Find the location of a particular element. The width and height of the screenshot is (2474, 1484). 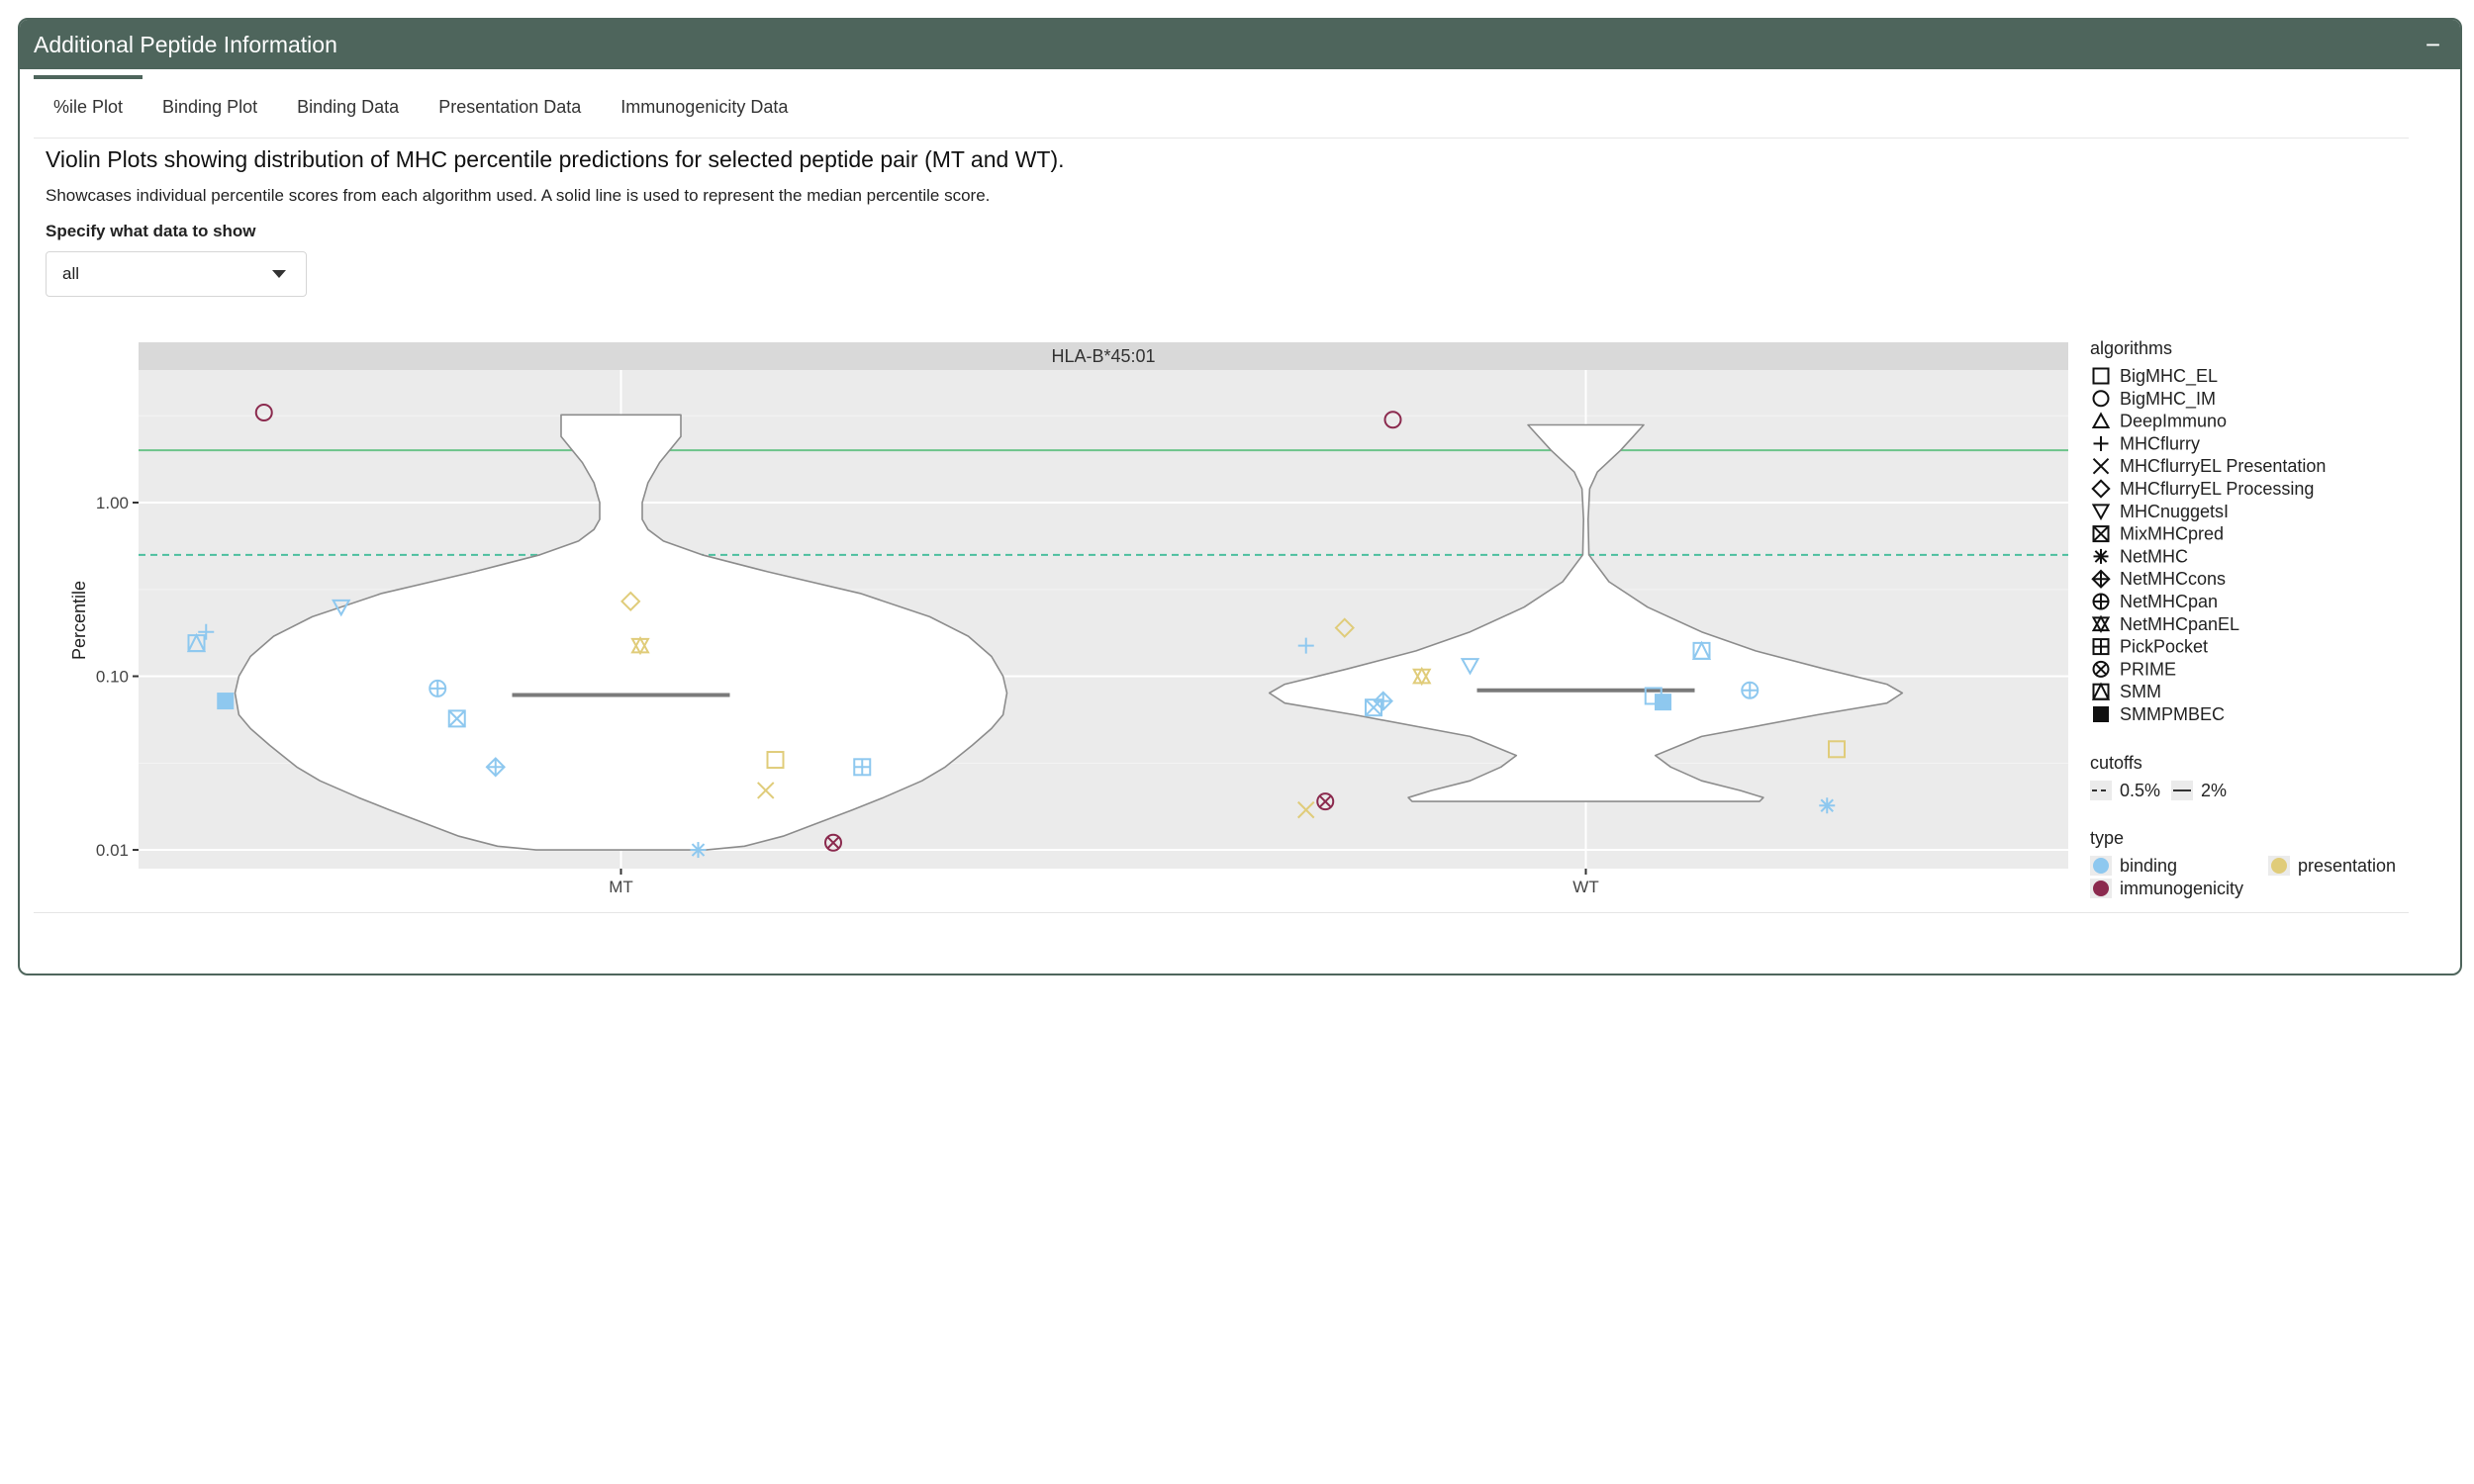

legend-label: BigMHC_EL is located at coordinates (2169, 376).